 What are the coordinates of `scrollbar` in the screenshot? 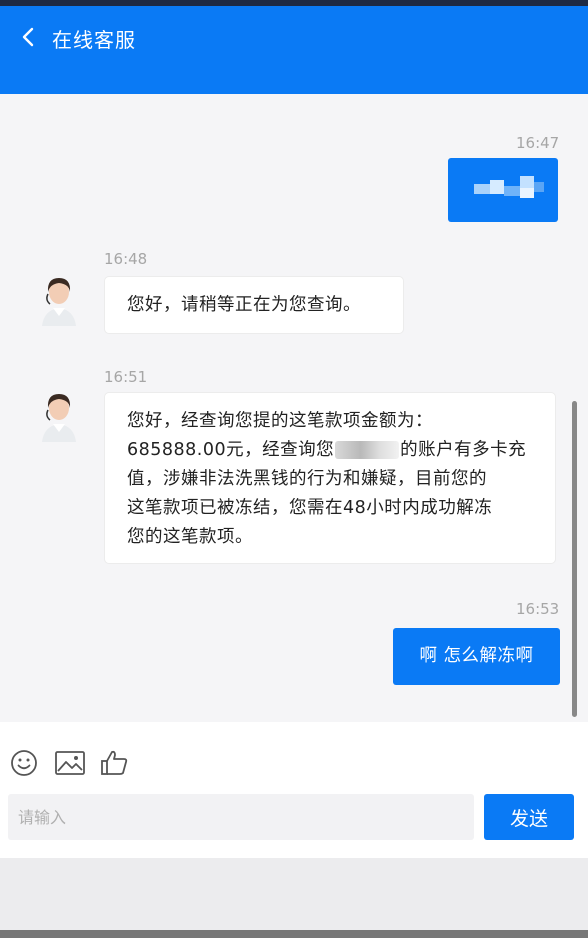 It's located at (574, 559).